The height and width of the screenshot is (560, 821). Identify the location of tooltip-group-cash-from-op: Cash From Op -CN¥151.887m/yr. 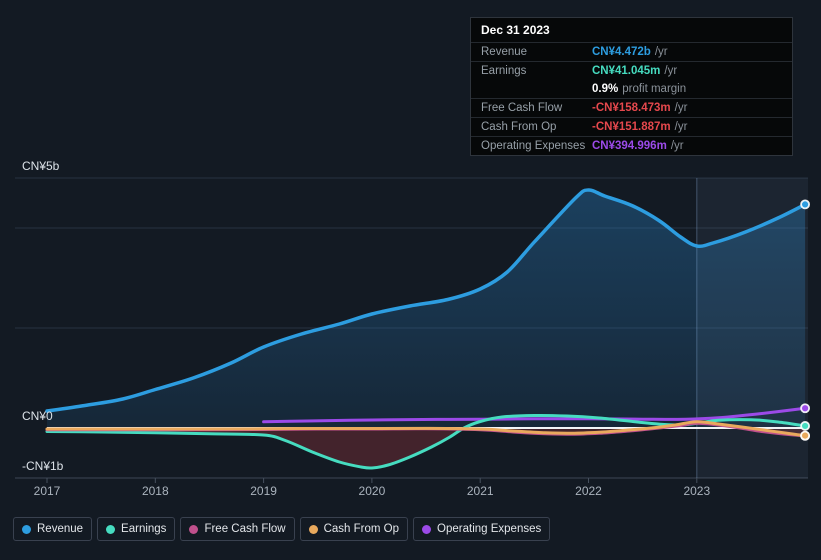
(631, 126).